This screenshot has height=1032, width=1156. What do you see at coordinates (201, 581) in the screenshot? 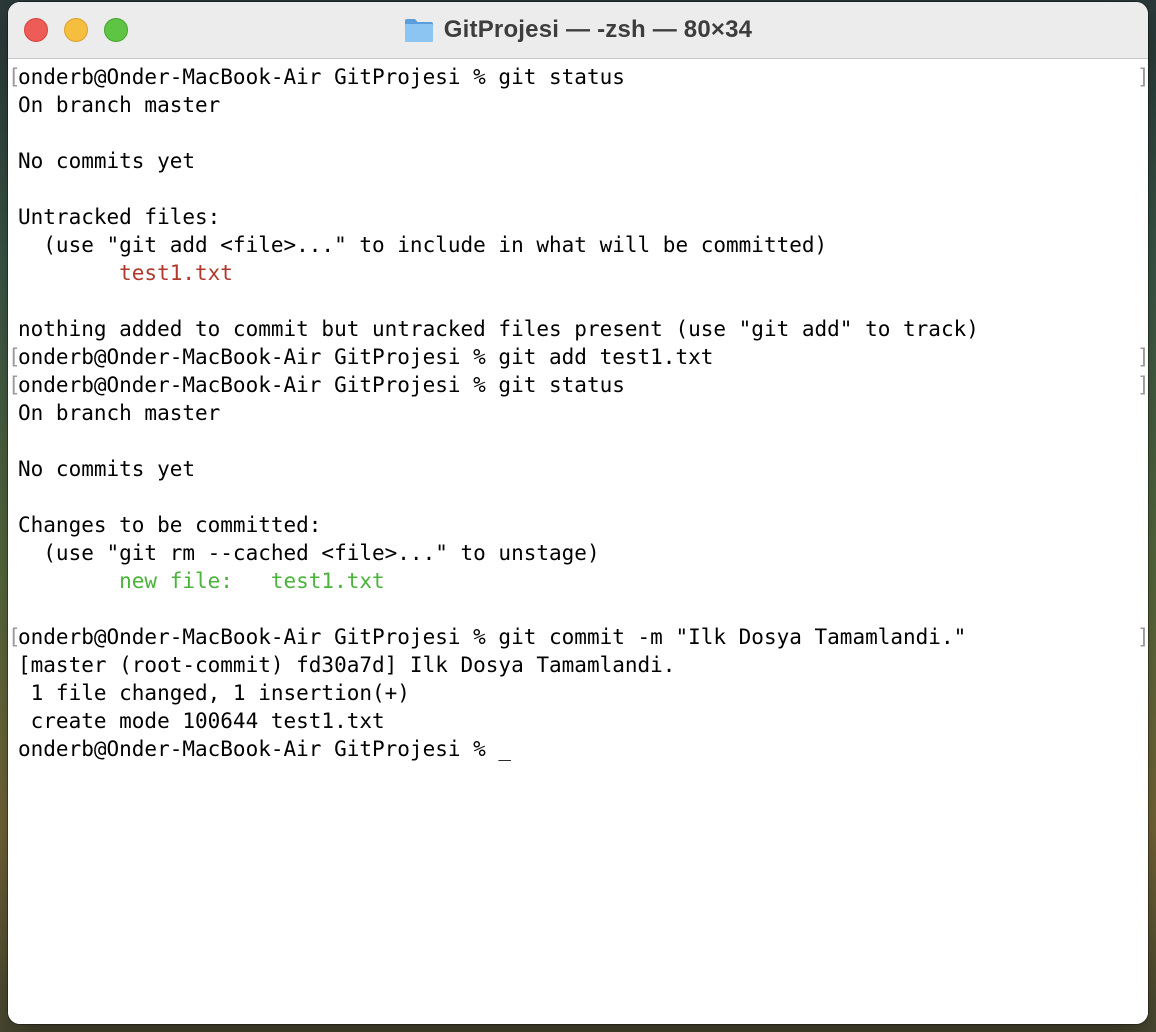
I see `terminal-output-line: new file: test1.txt` at bounding box center [201, 581].